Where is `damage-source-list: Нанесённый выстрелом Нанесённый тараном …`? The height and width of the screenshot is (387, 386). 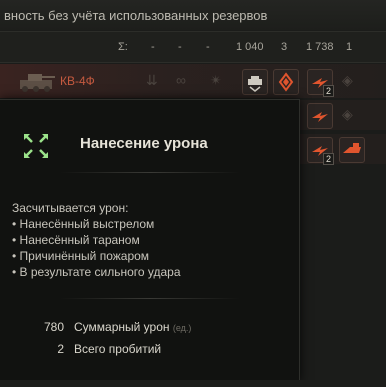 damage-source-list: Нанесённый выстрелом Нанесённый тараном … is located at coordinates (96, 248).